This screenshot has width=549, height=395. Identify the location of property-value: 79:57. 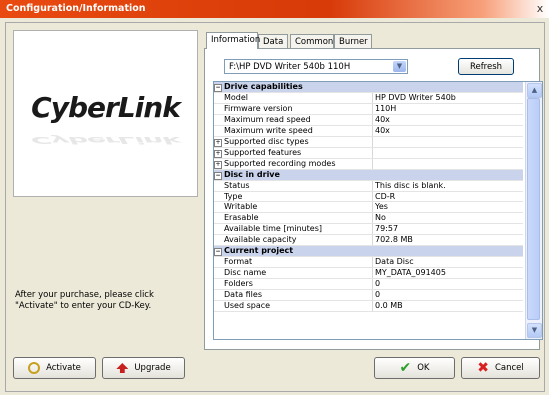
(447, 229).